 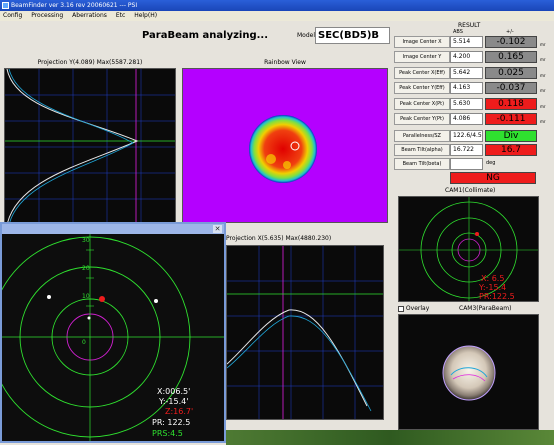 What do you see at coordinates (86, 240) in the screenshot?
I see `axis-label-30: 30` at bounding box center [86, 240].